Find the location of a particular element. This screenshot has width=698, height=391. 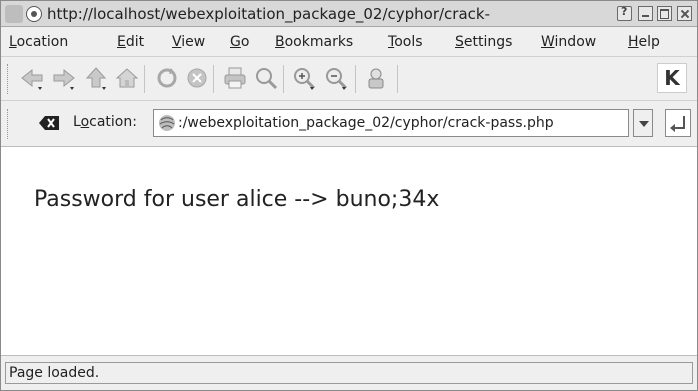

kde-logo-icon: K is located at coordinates (672, 78).